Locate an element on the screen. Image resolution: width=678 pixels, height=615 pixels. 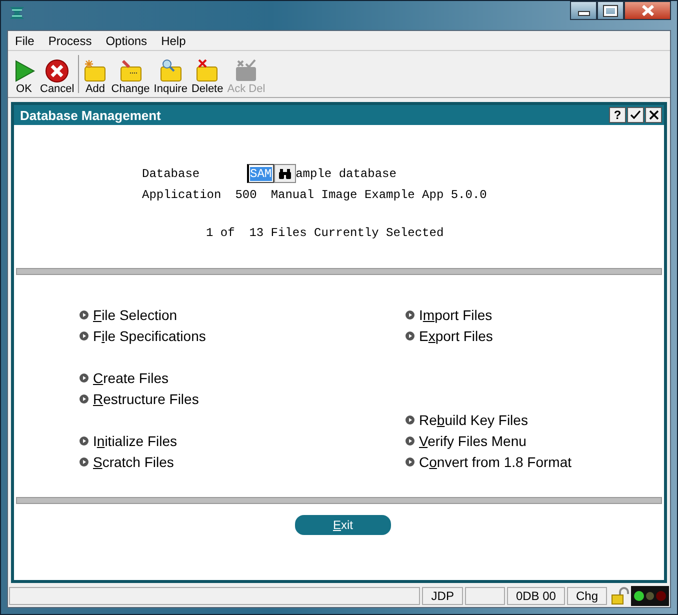
menu-link: Rebuild Key Files is located at coordinates (473, 420).